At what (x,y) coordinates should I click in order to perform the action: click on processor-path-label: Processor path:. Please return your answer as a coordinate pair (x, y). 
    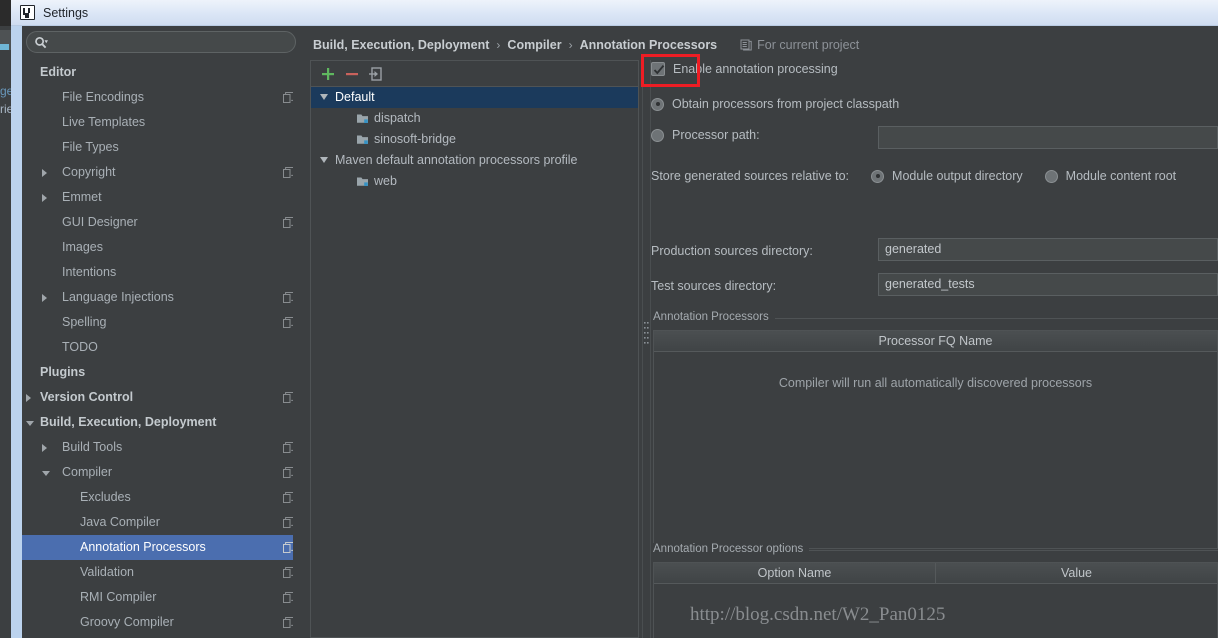
    Looking at the image, I should click on (716, 135).